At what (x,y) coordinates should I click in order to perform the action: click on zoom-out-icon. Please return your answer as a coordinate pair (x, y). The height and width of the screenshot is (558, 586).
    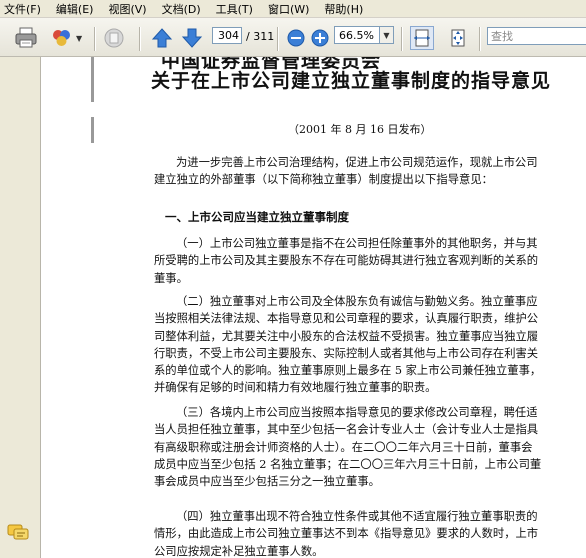
    Looking at the image, I should click on (296, 38).